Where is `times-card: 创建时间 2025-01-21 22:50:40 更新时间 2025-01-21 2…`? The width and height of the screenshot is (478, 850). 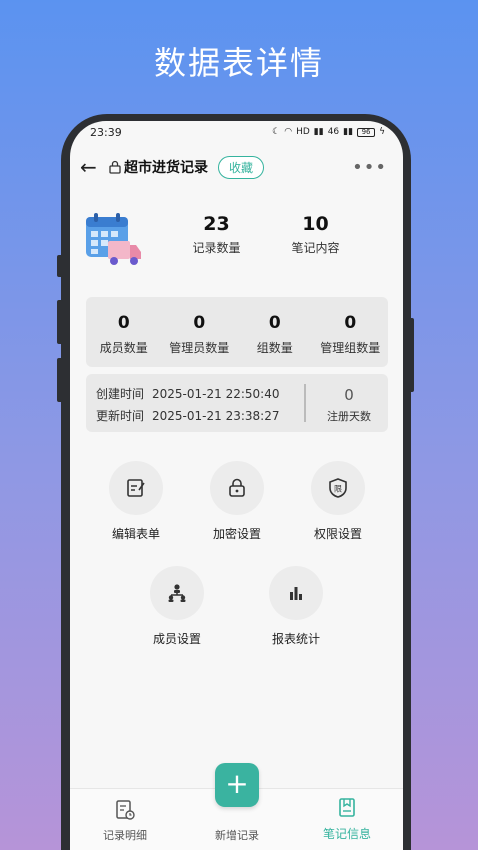 times-card: 创建时间 2025-01-21 22:50:40 更新时间 2025-01-21 2… is located at coordinates (237, 403).